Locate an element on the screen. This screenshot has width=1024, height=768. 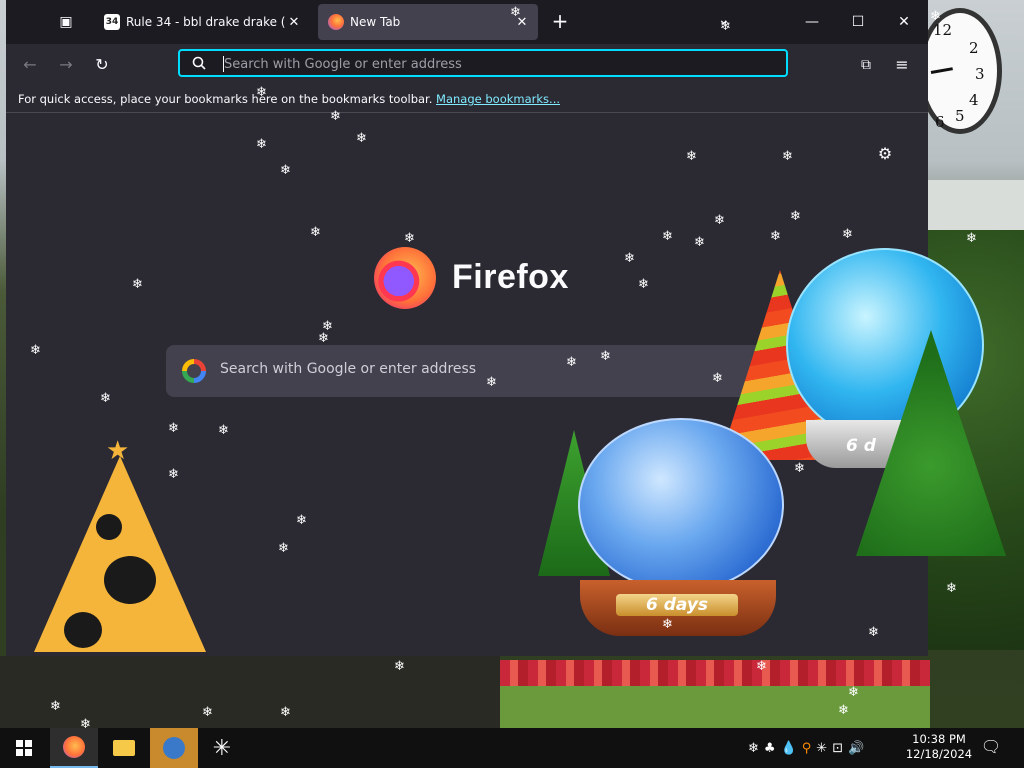
snow-globe-countdown-label: 6 d is located at coordinates (861, 446).